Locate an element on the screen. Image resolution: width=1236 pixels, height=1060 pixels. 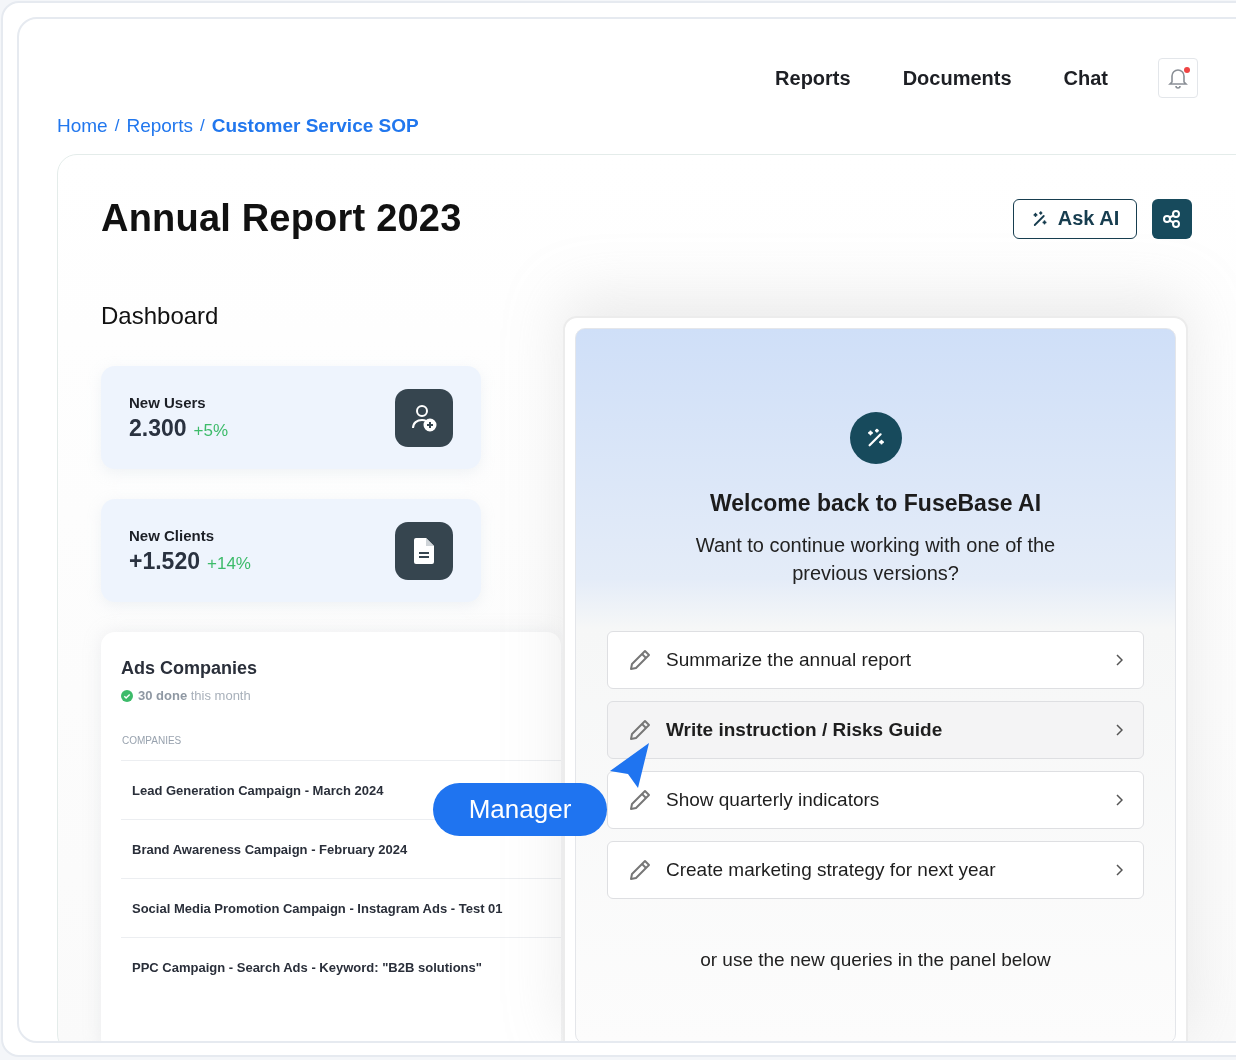
prompt-option: Show quarterly indicators is located at coordinates (875, 800).